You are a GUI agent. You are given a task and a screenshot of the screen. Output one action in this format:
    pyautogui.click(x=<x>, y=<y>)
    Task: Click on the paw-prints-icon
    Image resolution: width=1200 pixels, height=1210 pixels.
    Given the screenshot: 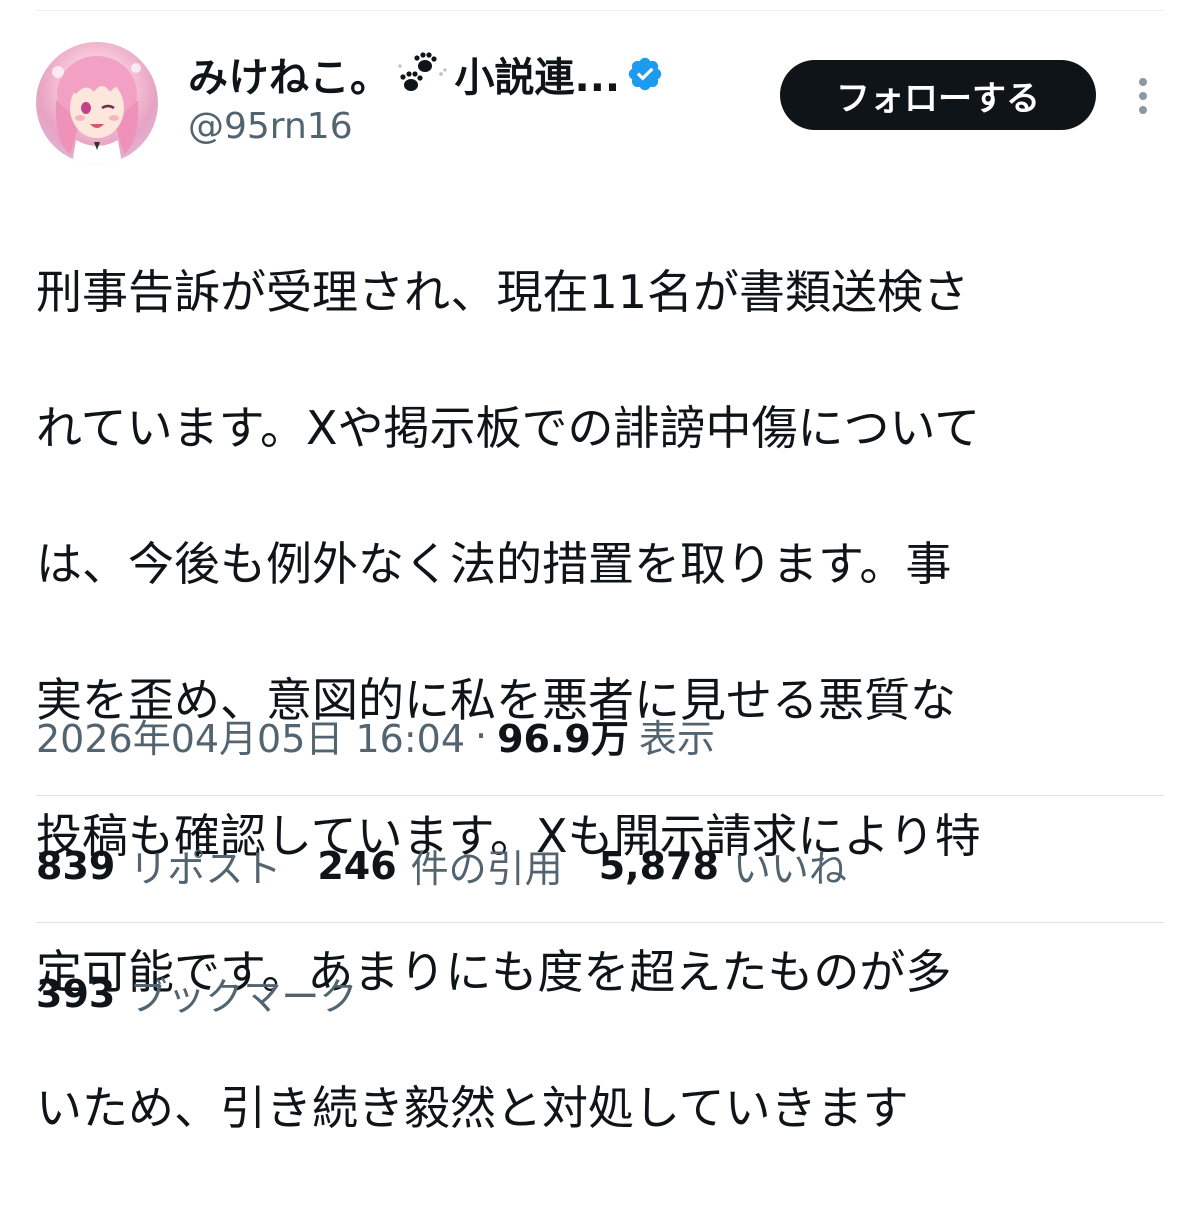 What is the action you would take?
    pyautogui.click(x=422, y=71)
    